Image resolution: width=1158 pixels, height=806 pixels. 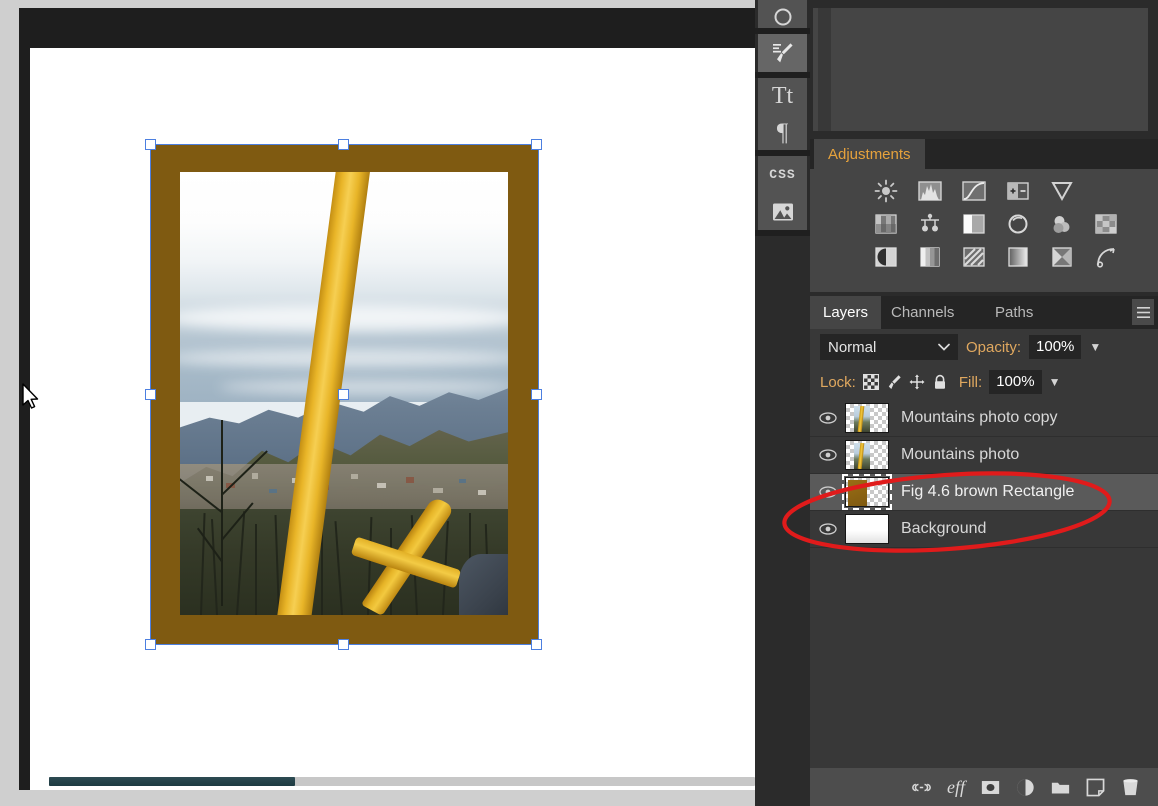 I want to click on canvas-horizontal-scrollbar, so click(x=402, y=781).